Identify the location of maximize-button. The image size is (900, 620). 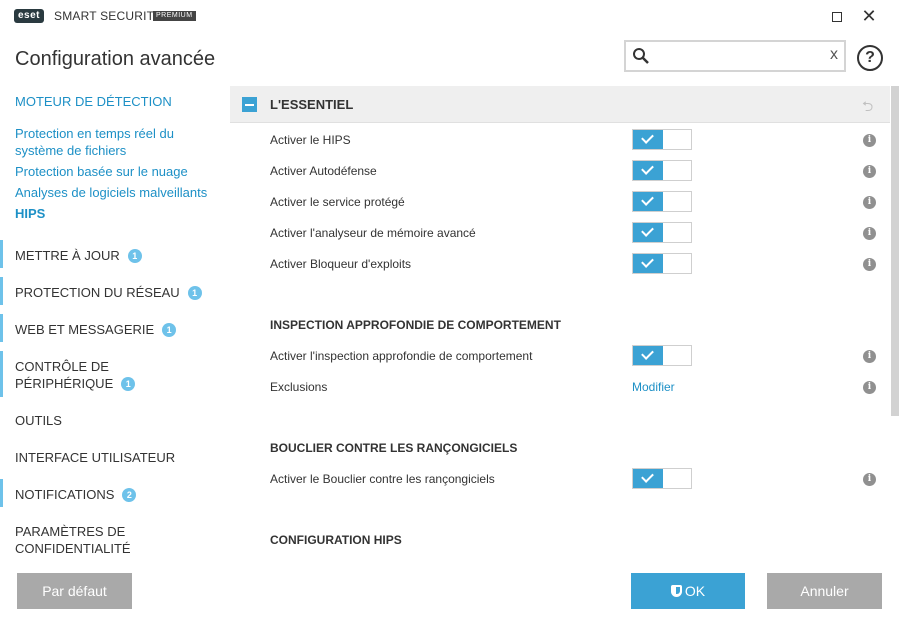
(837, 16).